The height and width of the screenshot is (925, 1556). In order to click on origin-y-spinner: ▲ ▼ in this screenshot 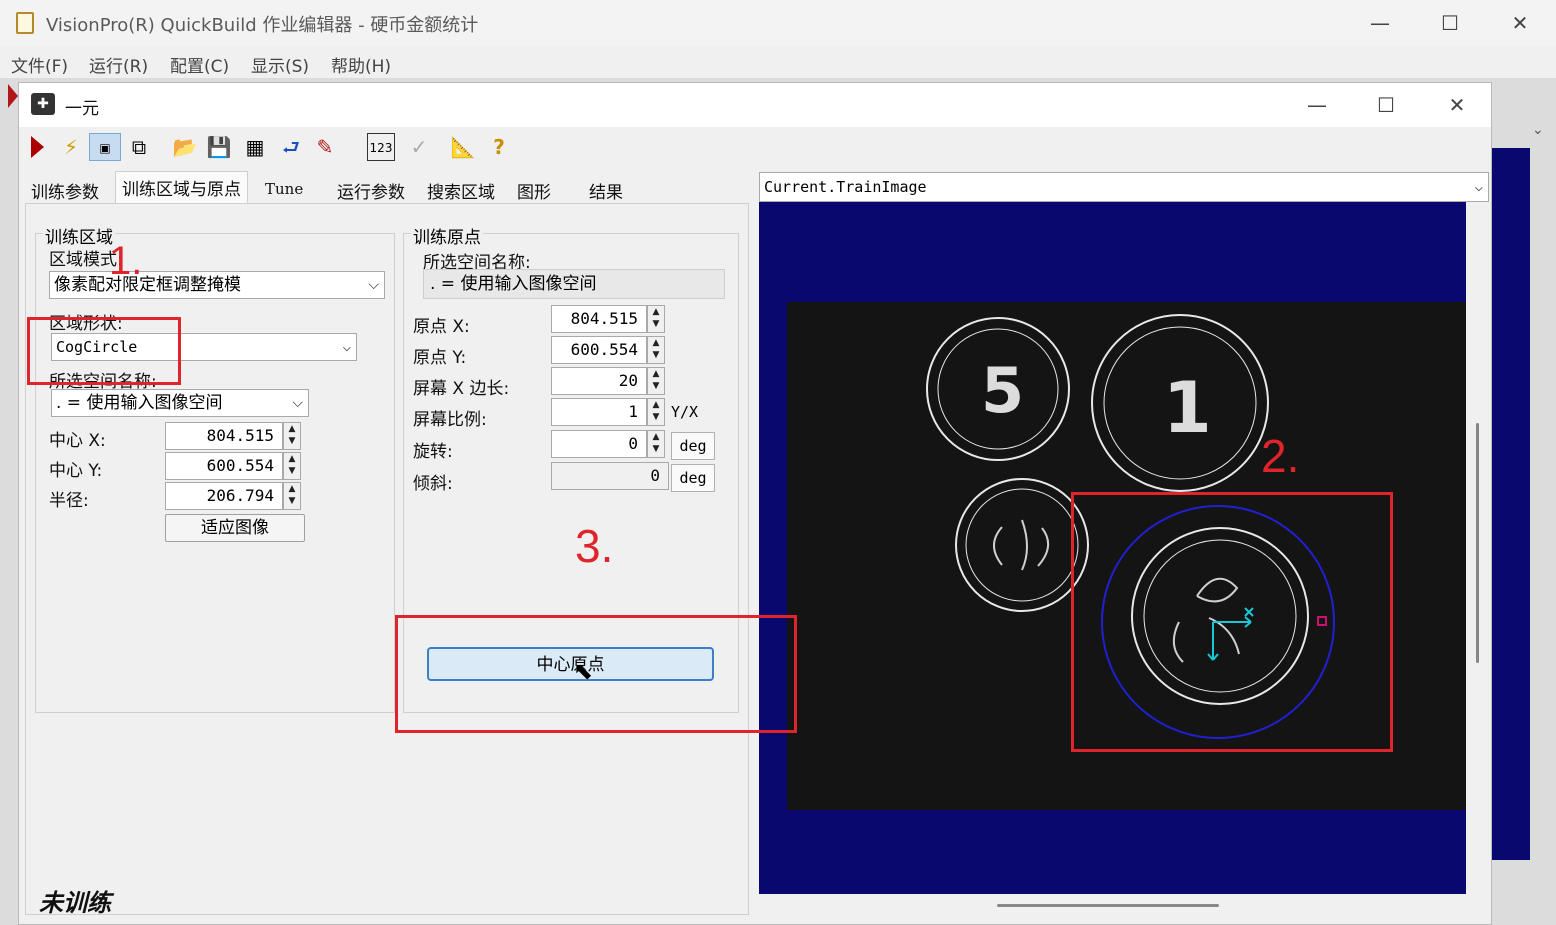, I will do `click(656, 350)`.